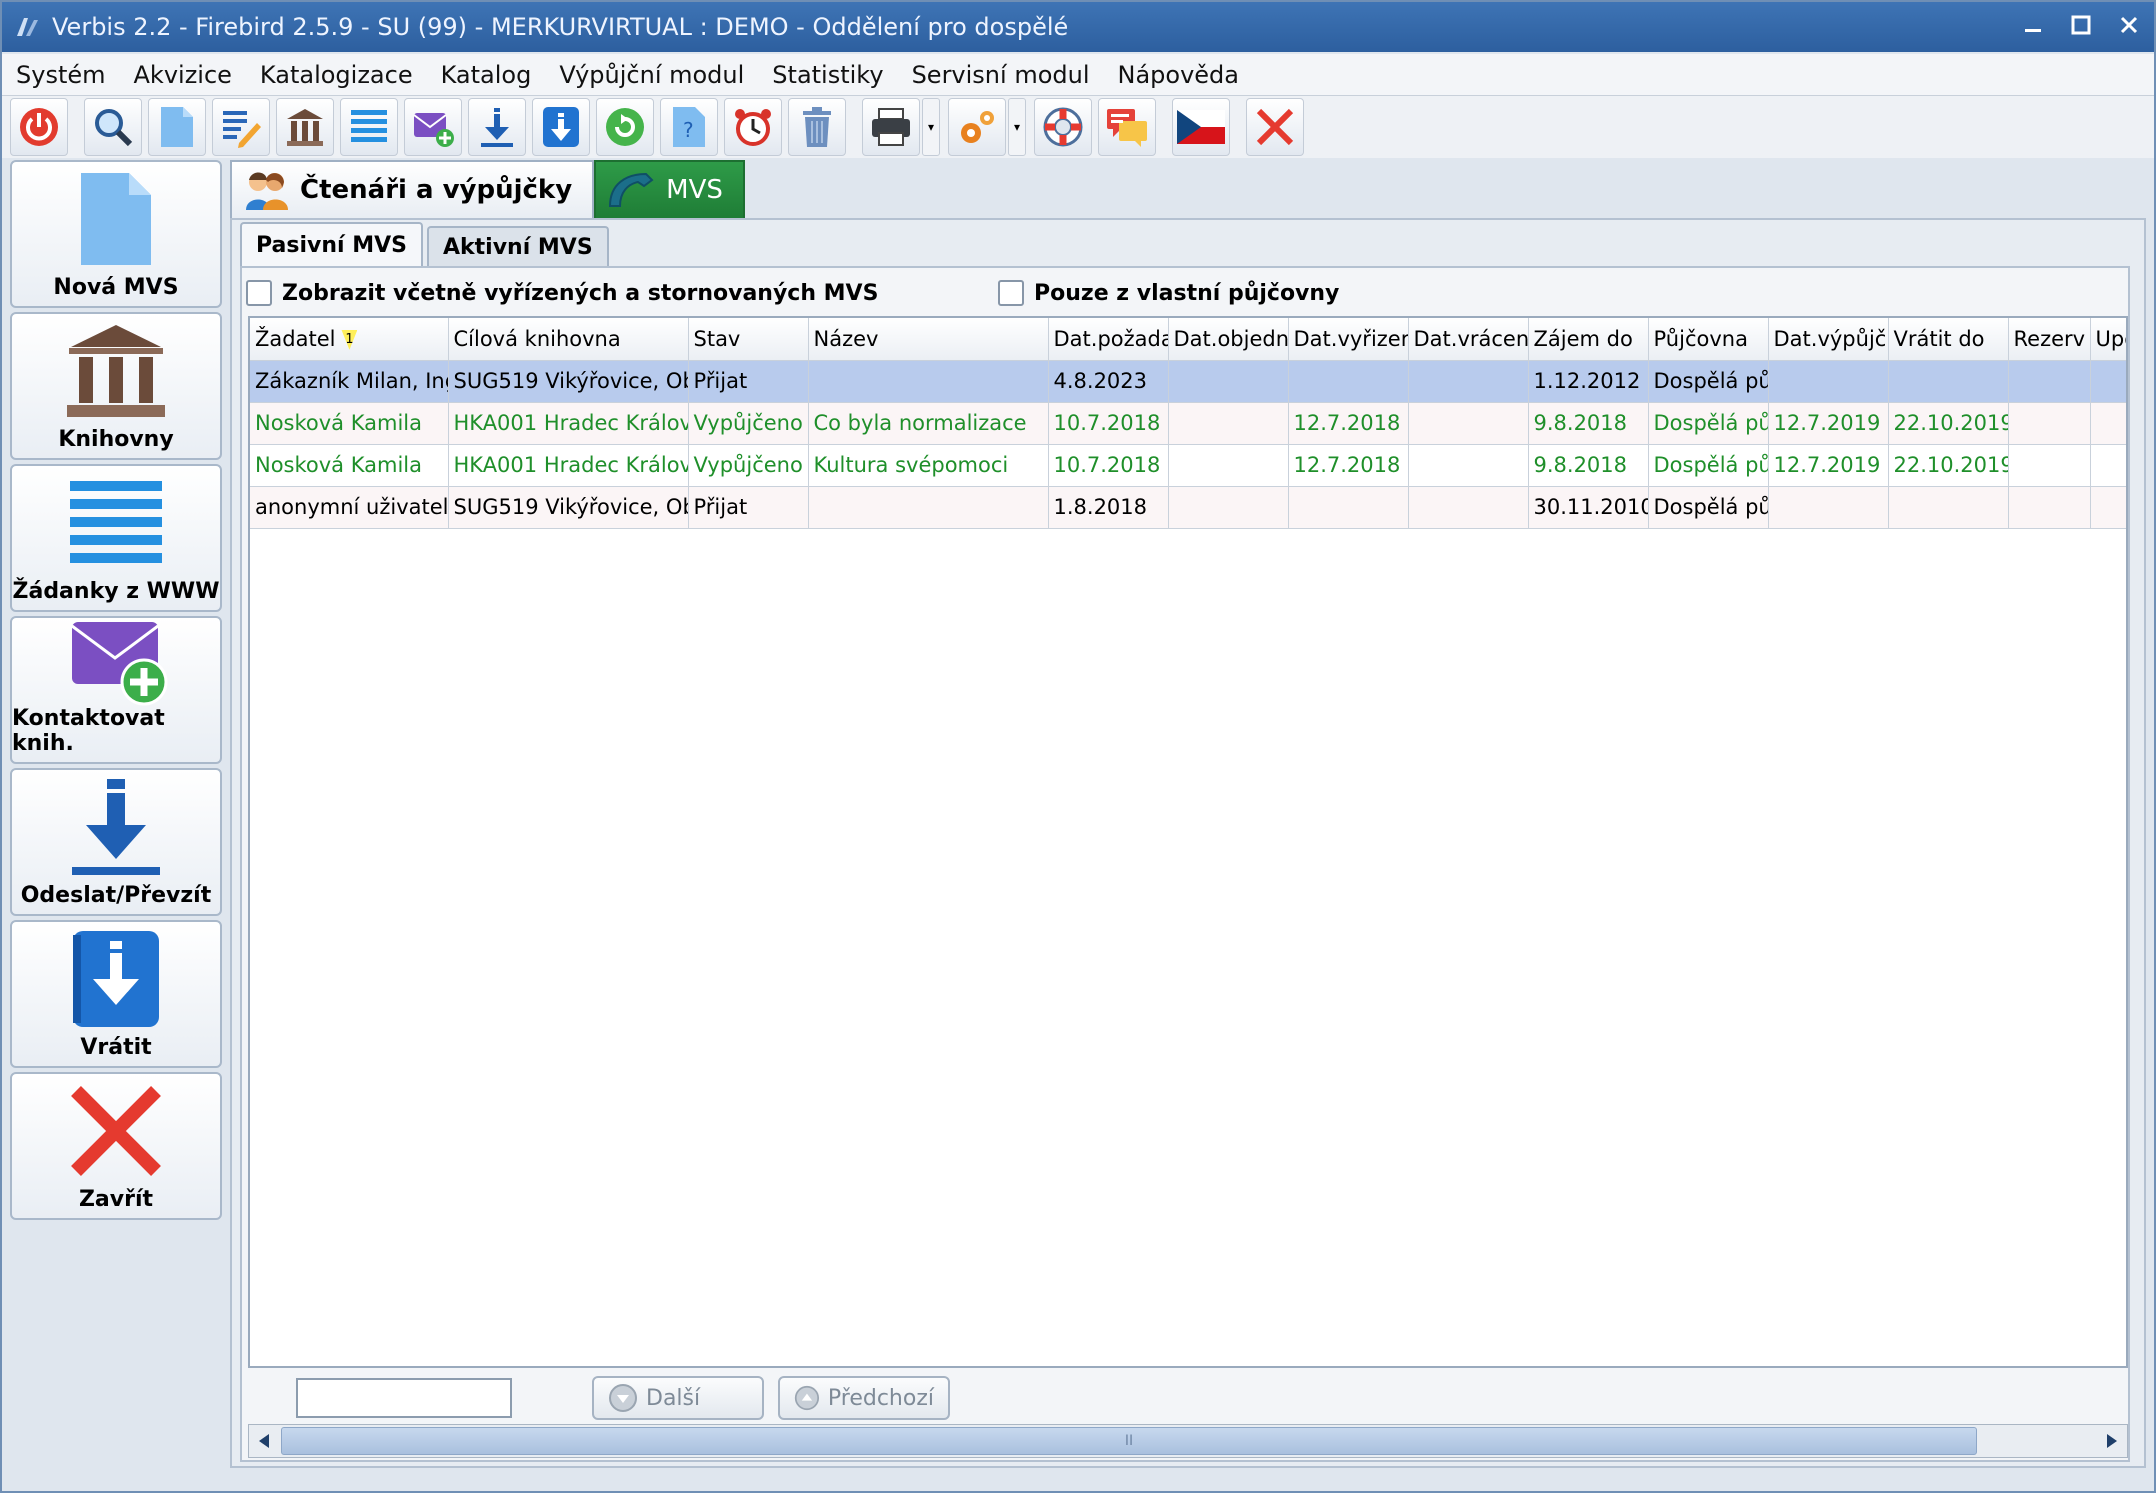 This screenshot has width=2156, height=1493. I want to click on document-icon, so click(177, 127).